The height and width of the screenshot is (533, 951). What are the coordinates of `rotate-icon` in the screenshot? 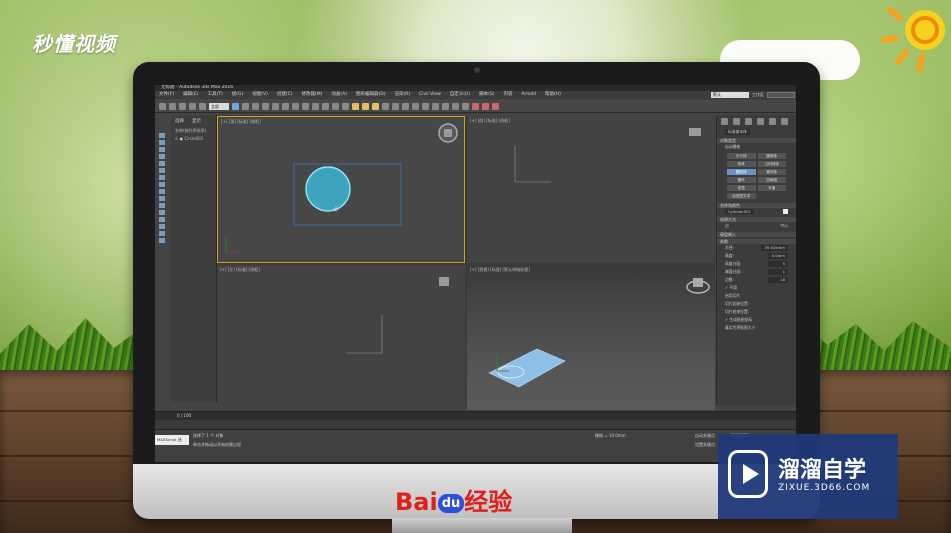 It's located at (285, 106).